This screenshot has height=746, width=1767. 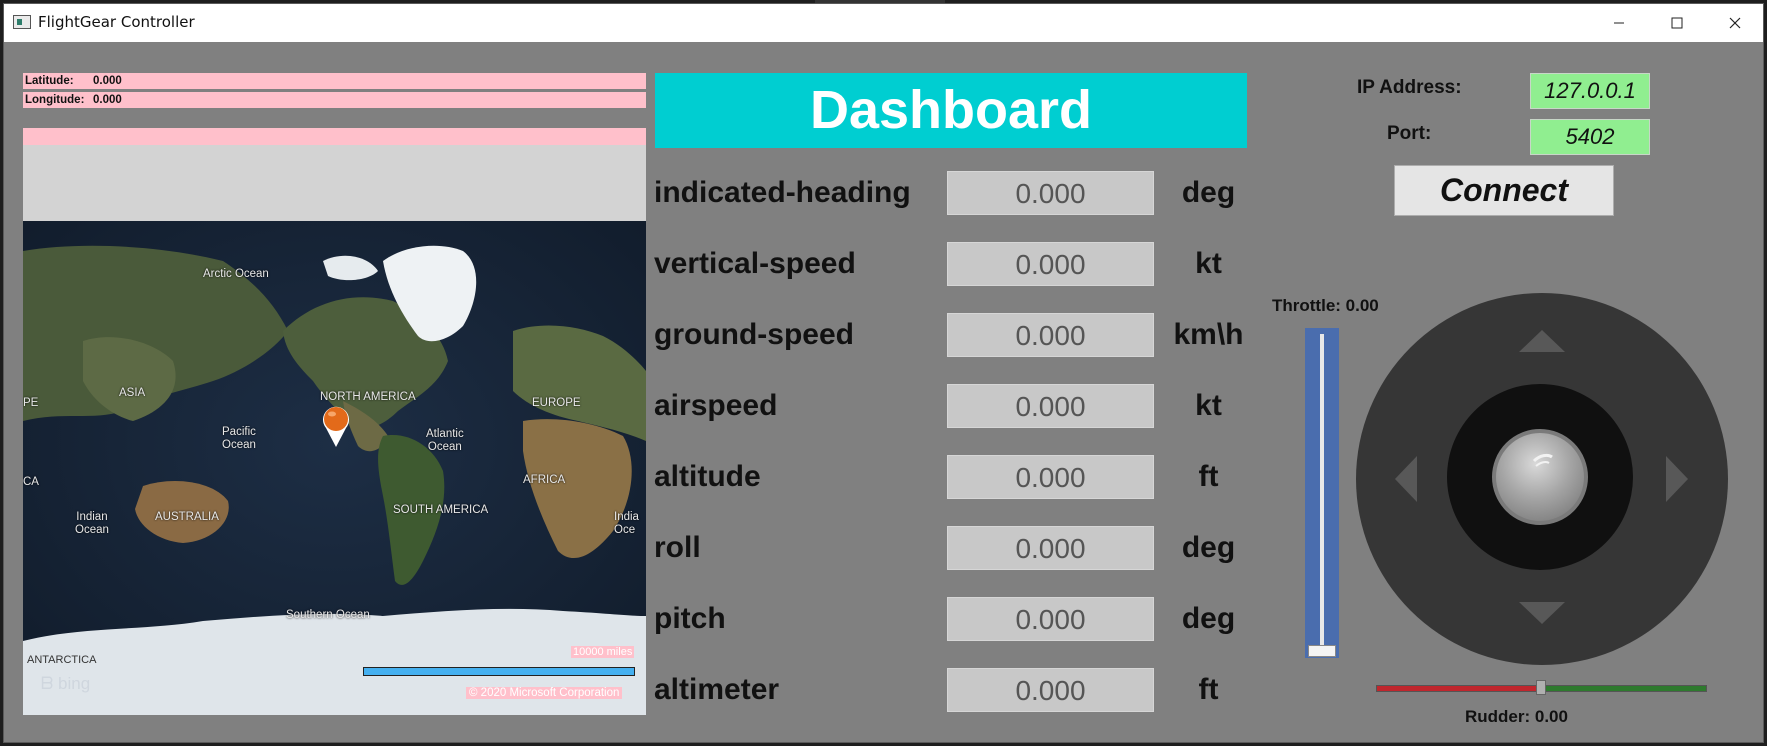 What do you see at coordinates (556, 403) in the screenshot?
I see `map-label-europe: EUROPE` at bounding box center [556, 403].